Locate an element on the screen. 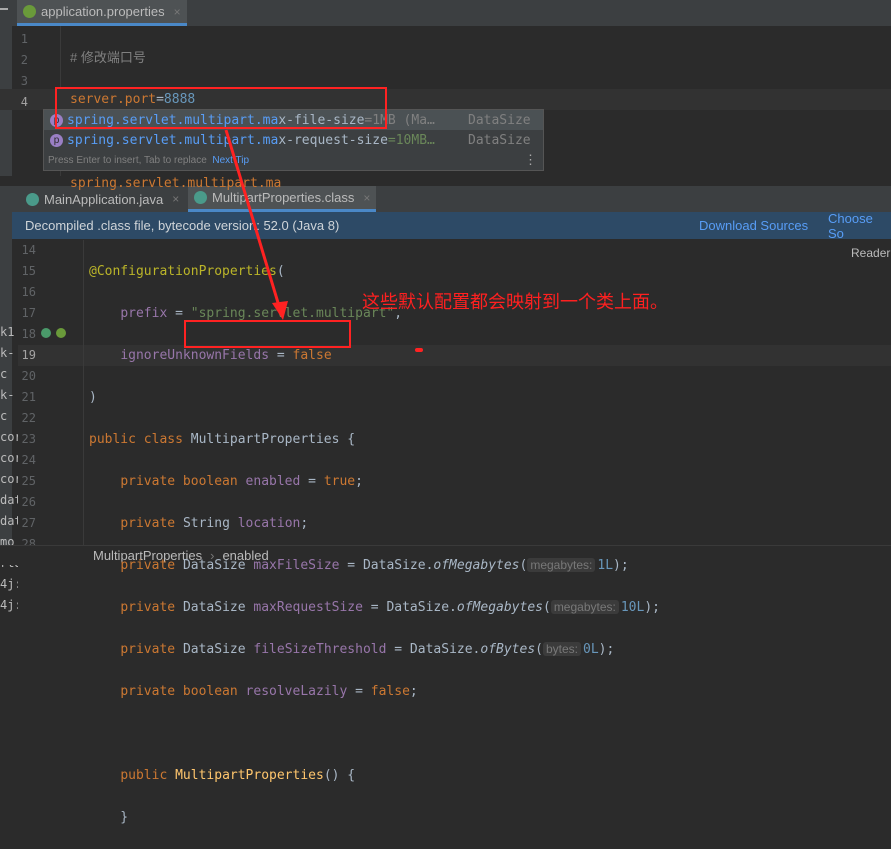 This screenshot has width=891, height=849. download-sources-link: Download Sources is located at coordinates (753, 225).